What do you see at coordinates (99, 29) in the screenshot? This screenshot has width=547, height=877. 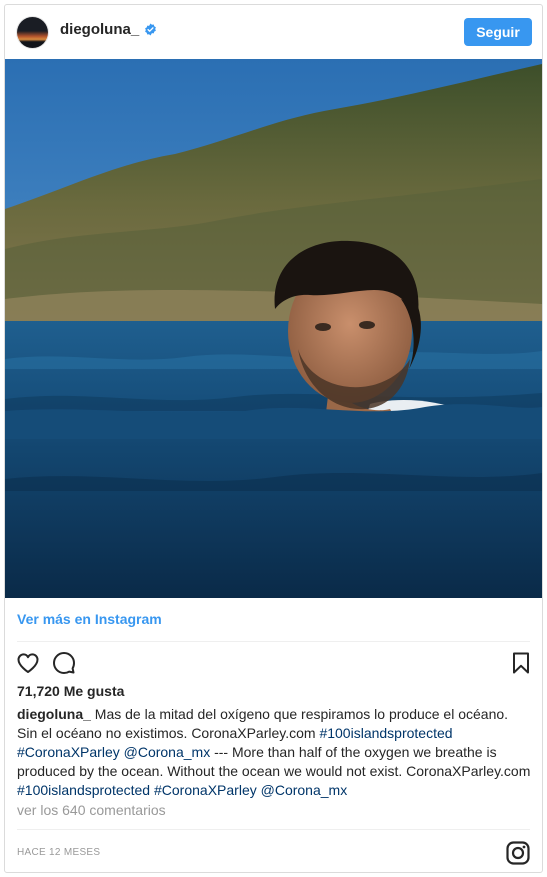 I see `username-text: diegoluna_` at bounding box center [99, 29].